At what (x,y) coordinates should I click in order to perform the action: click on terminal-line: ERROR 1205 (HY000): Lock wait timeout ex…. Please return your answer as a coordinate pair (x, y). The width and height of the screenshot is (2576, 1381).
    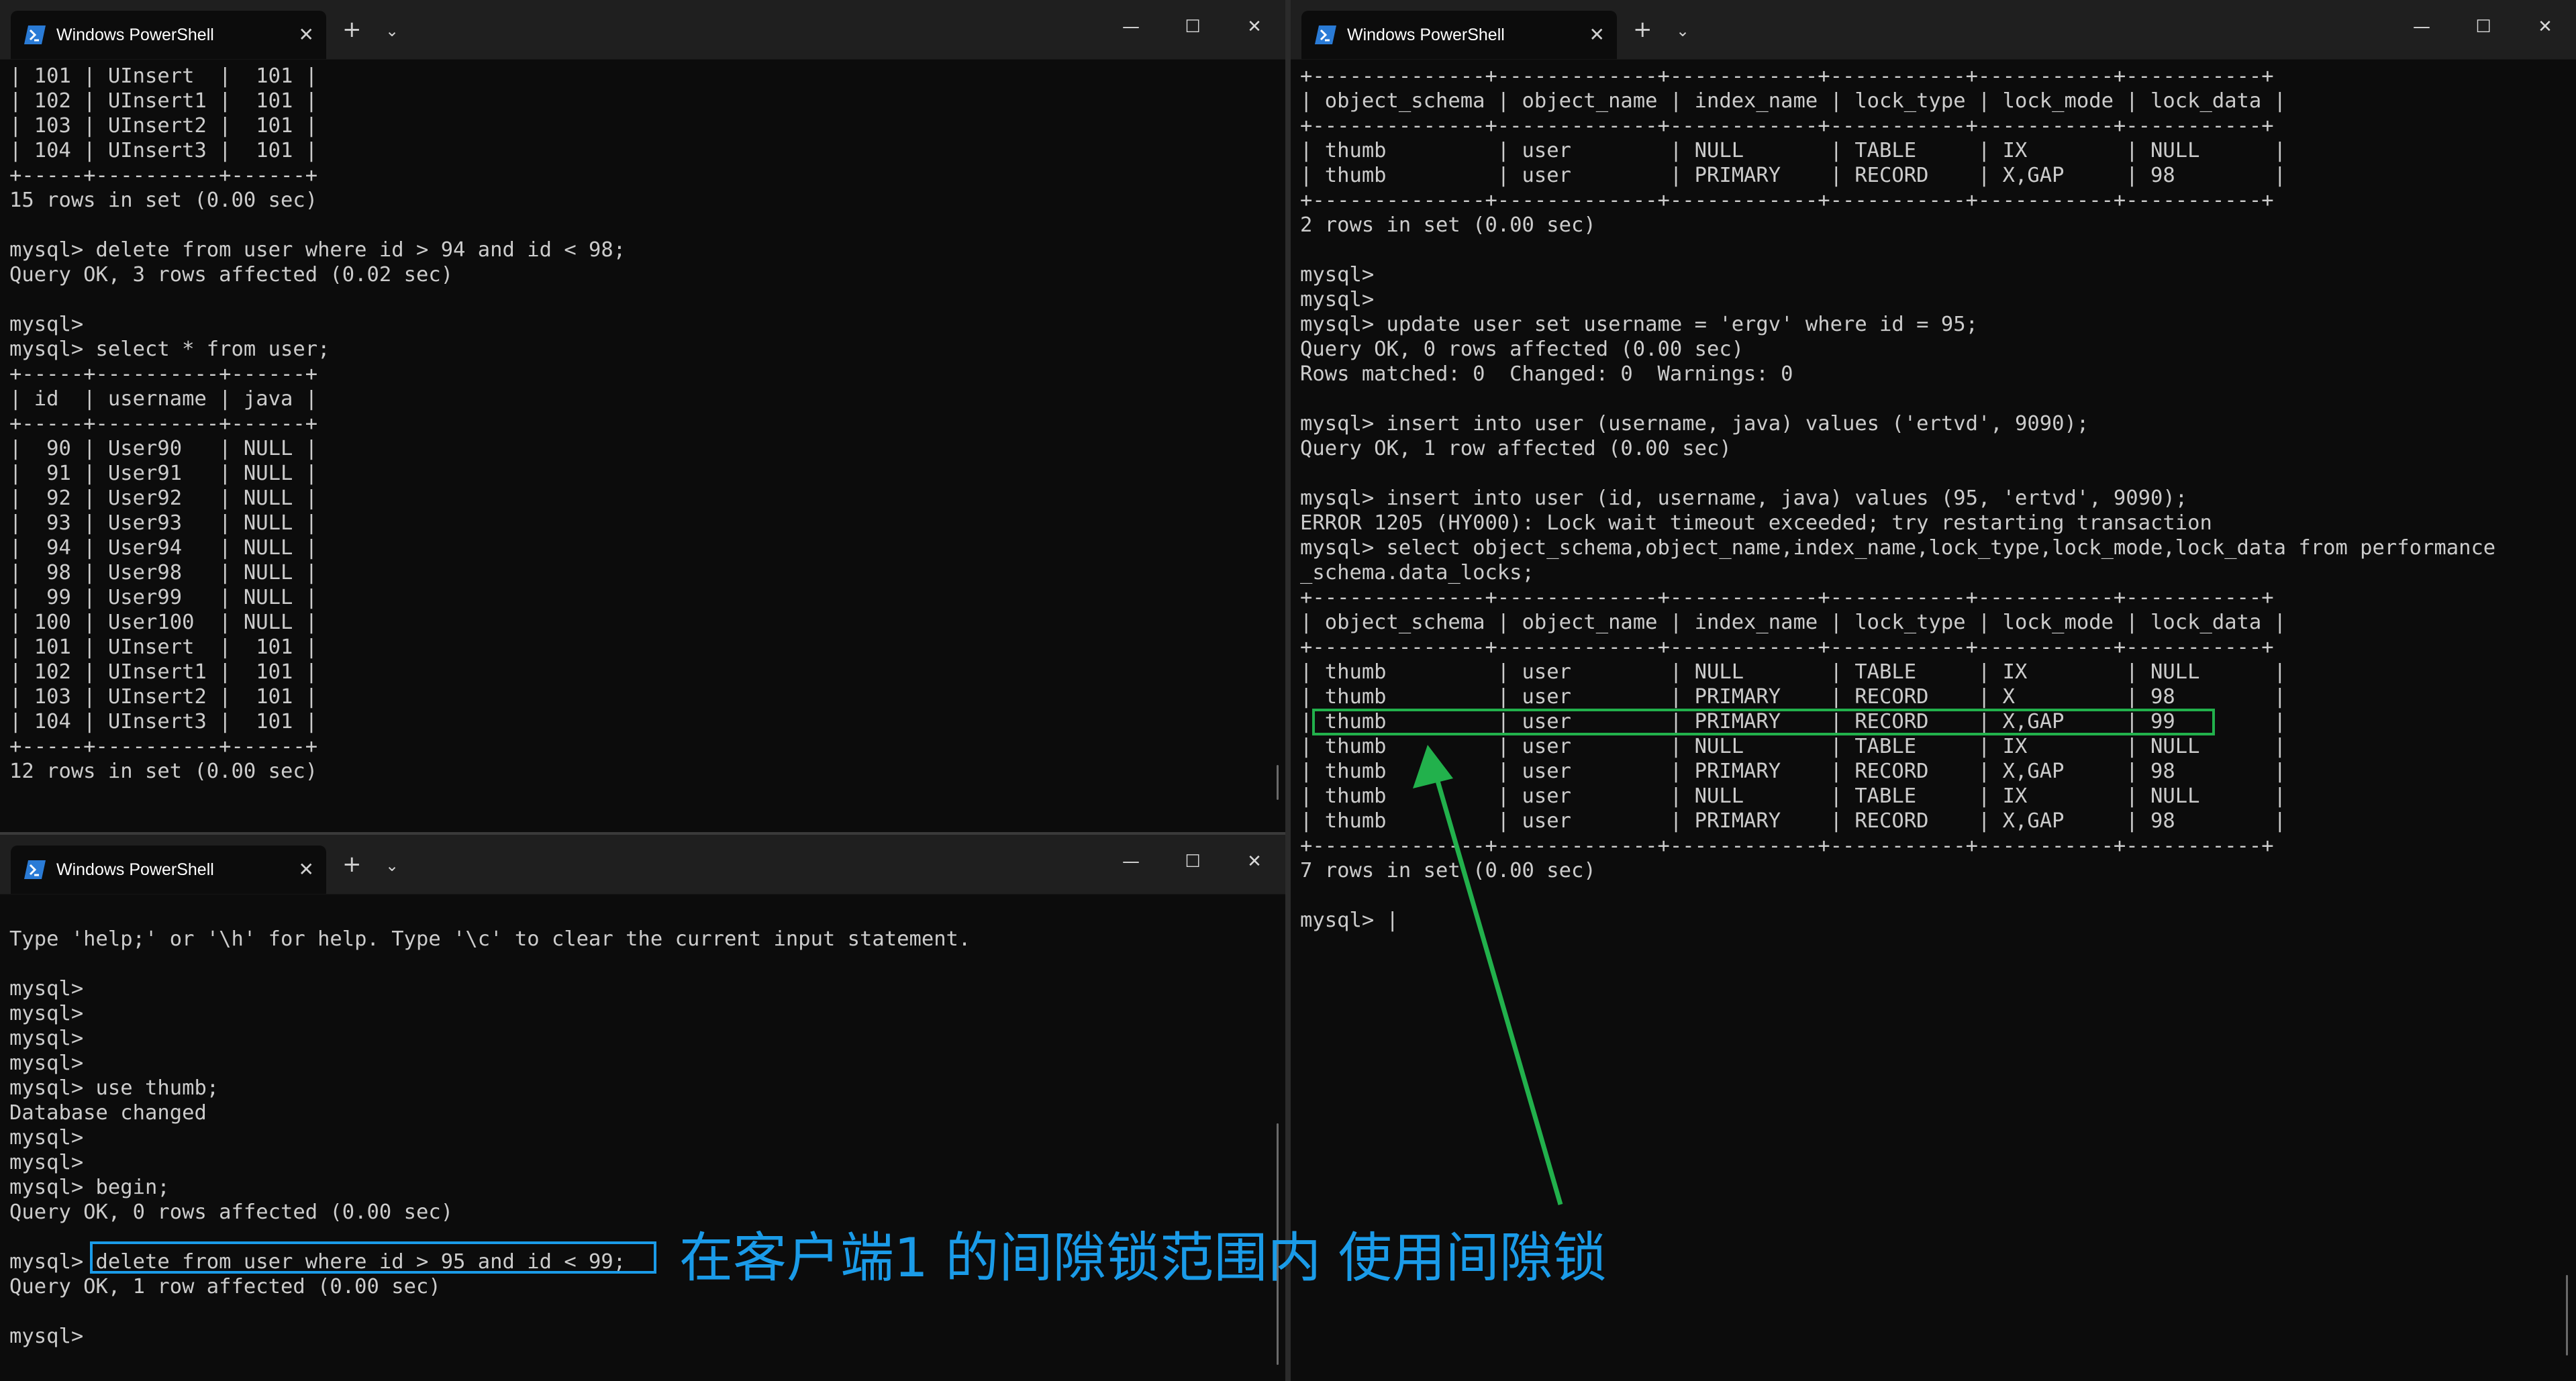
    Looking at the image, I should click on (1756, 523).